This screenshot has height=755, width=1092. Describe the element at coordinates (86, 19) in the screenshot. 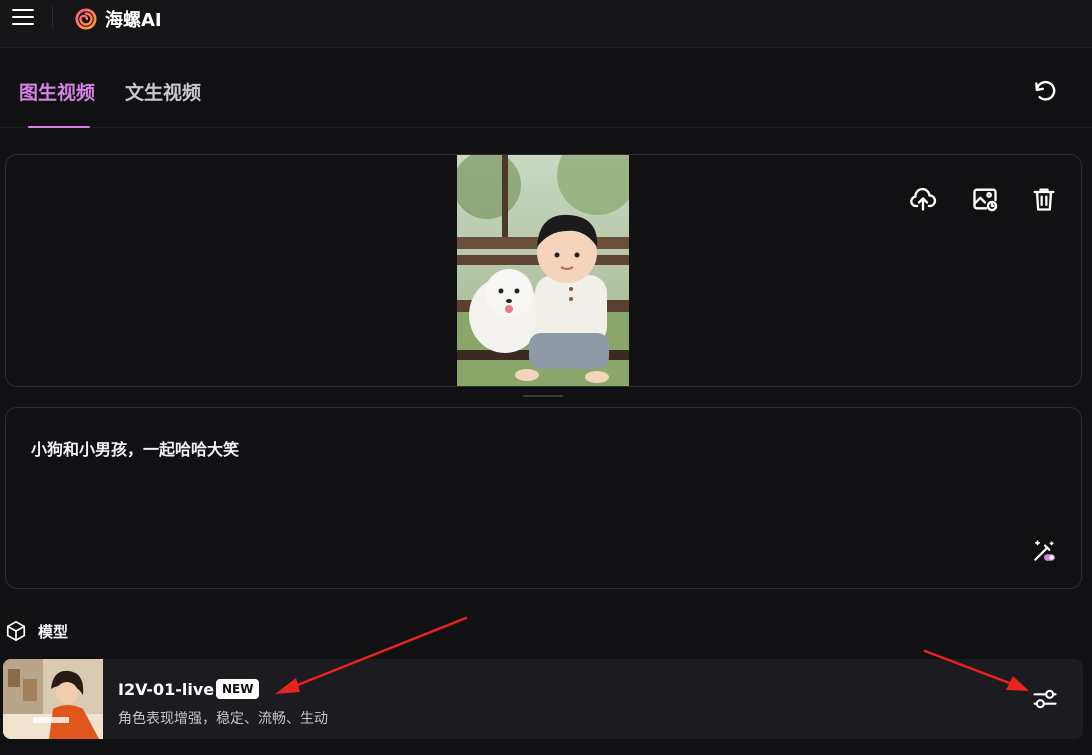

I see `hailuo-spiral-logo-icon` at that location.